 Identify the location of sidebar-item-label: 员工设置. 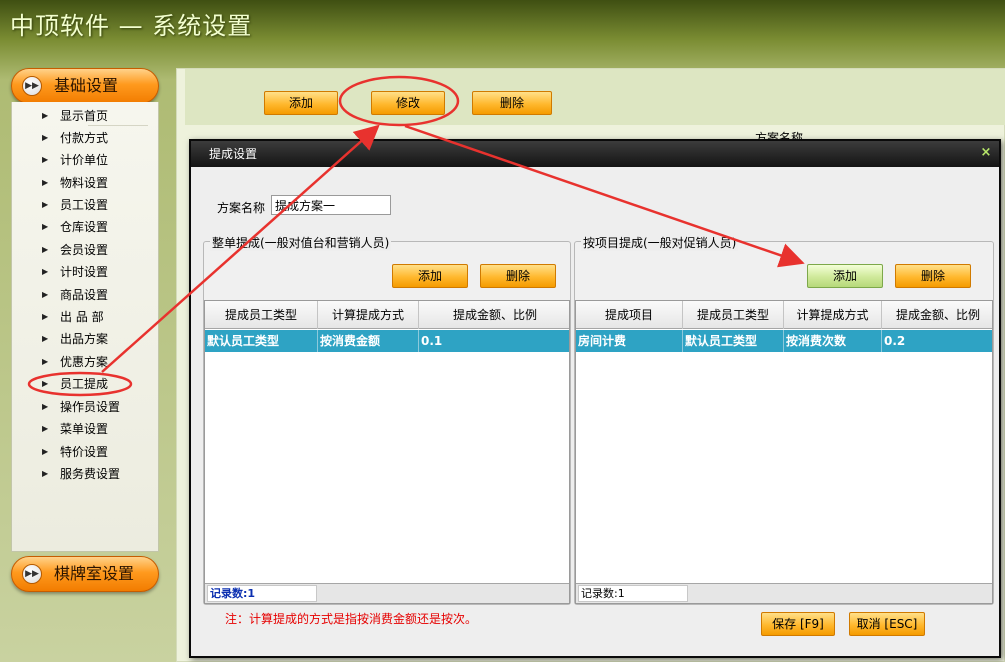
(84, 205).